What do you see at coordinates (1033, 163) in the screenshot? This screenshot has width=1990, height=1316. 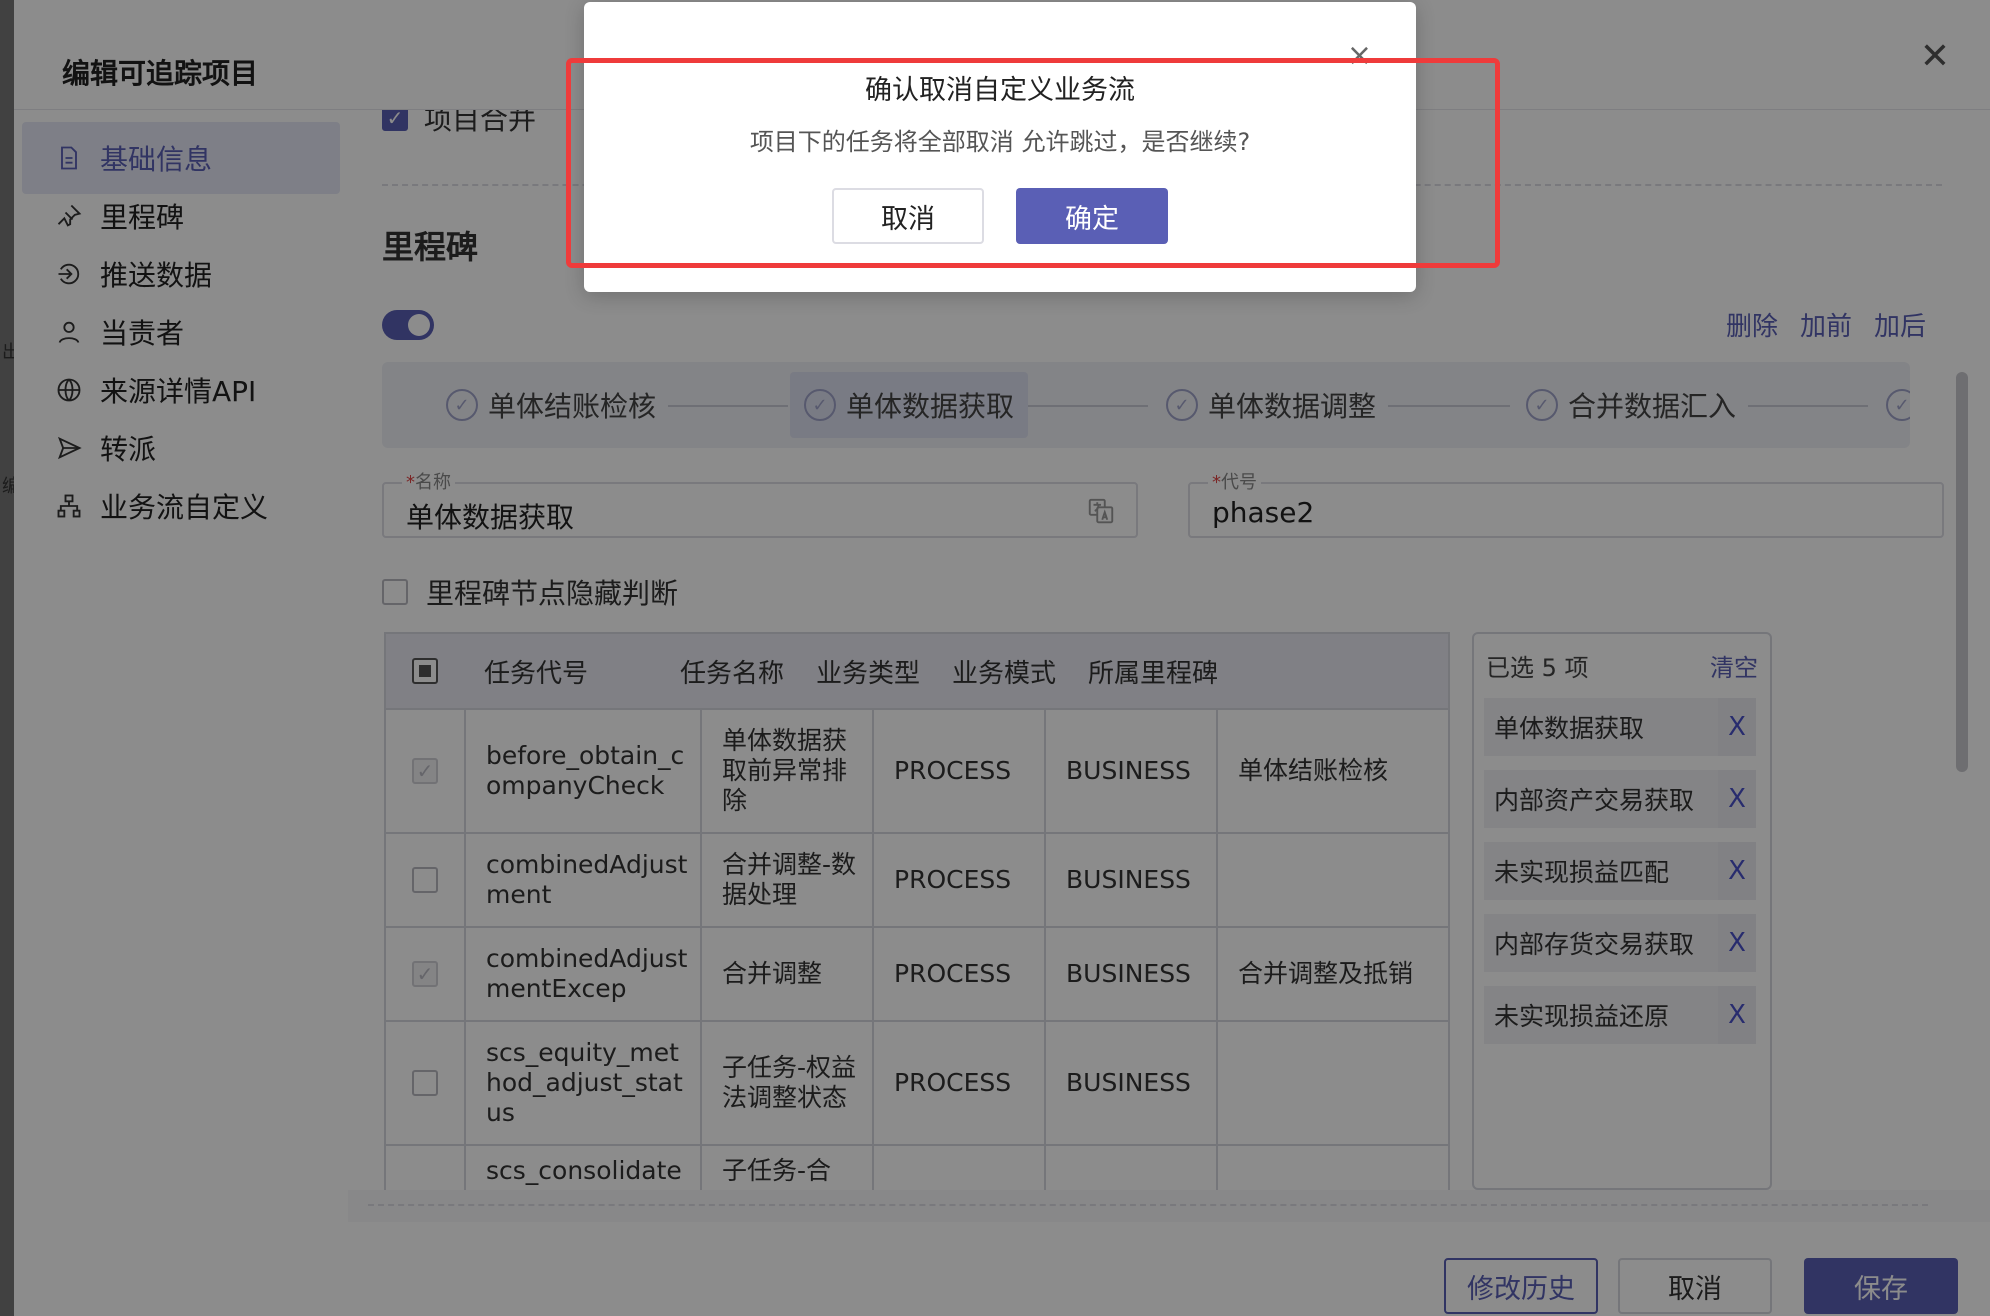 I see `highlight-box` at bounding box center [1033, 163].